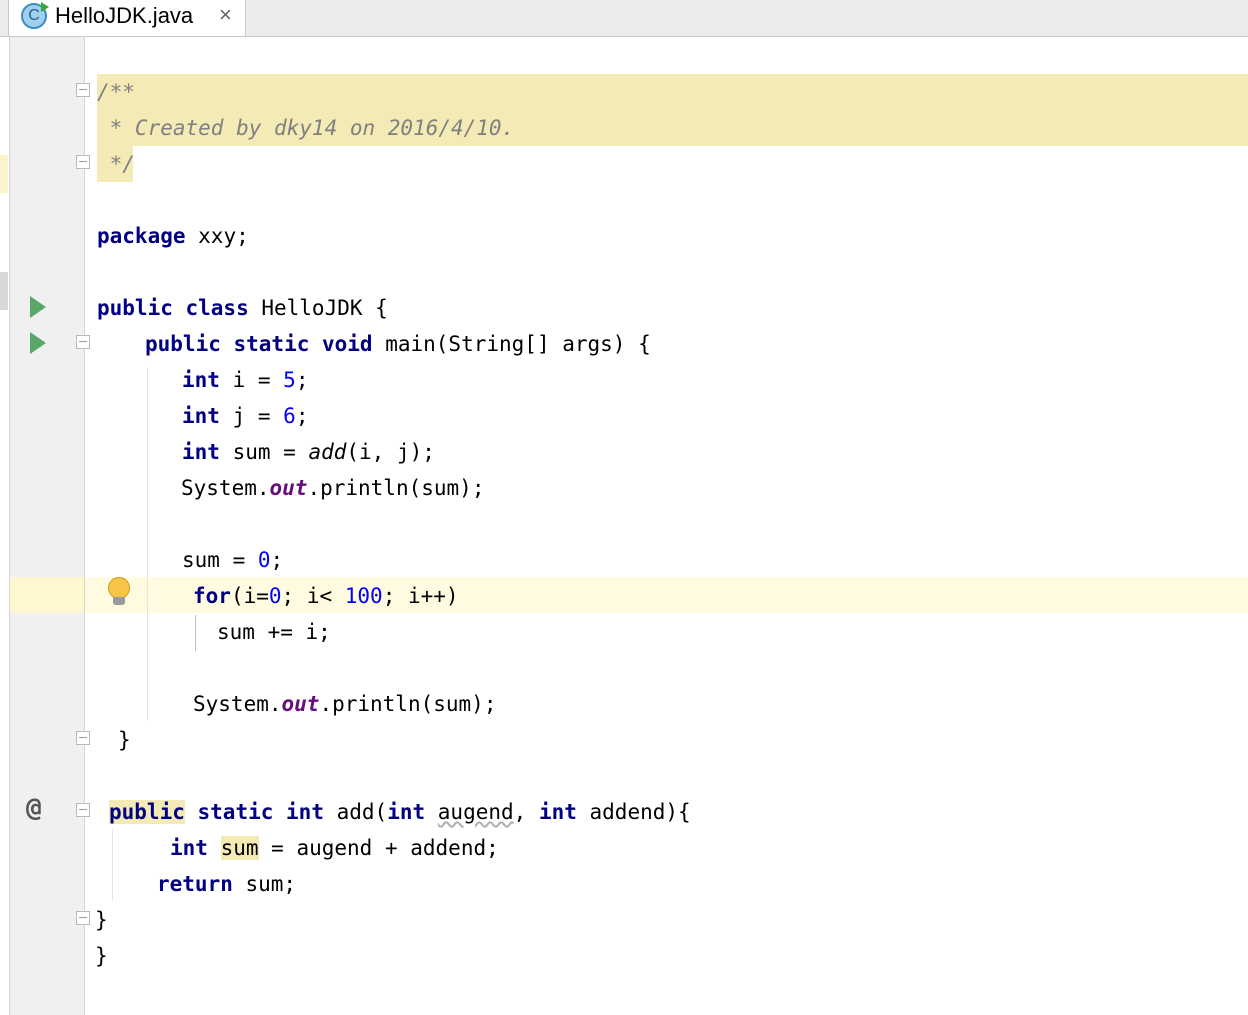 Image resolution: width=1248 pixels, height=1015 pixels. What do you see at coordinates (274, 632) in the screenshot?
I see `code-line-sum-add: sum += i;` at bounding box center [274, 632].